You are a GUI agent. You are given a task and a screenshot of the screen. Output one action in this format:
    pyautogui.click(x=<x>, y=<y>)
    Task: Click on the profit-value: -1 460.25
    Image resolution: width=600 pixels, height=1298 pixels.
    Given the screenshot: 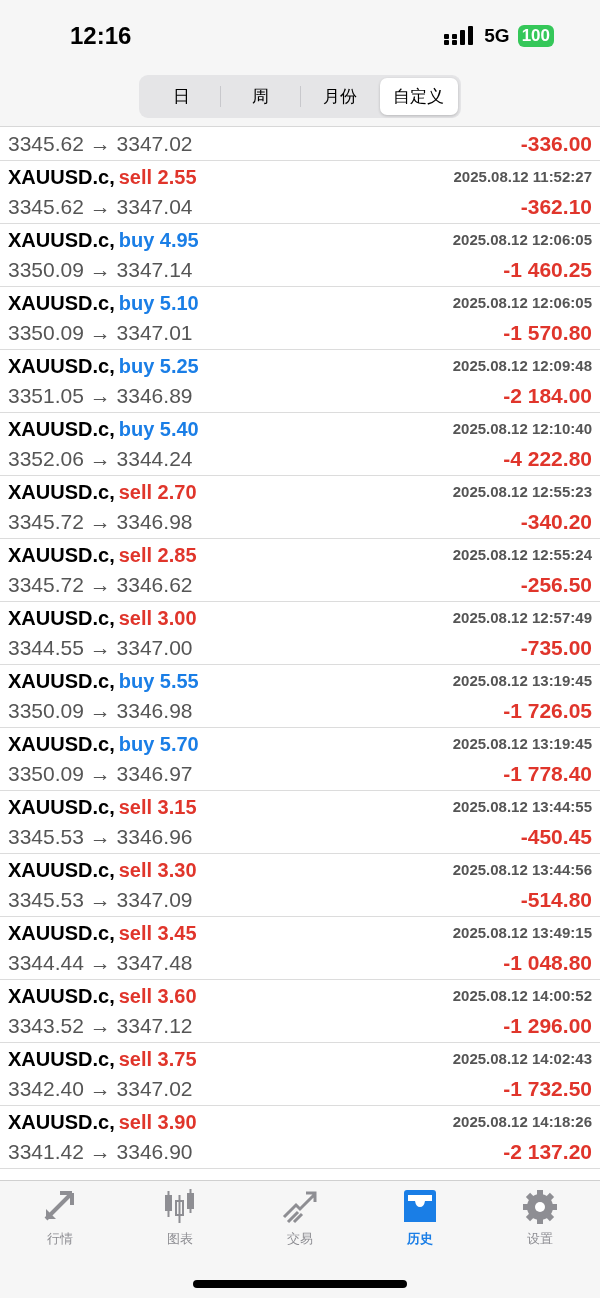 What is the action you would take?
    pyautogui.click(x=547, y=270)
    